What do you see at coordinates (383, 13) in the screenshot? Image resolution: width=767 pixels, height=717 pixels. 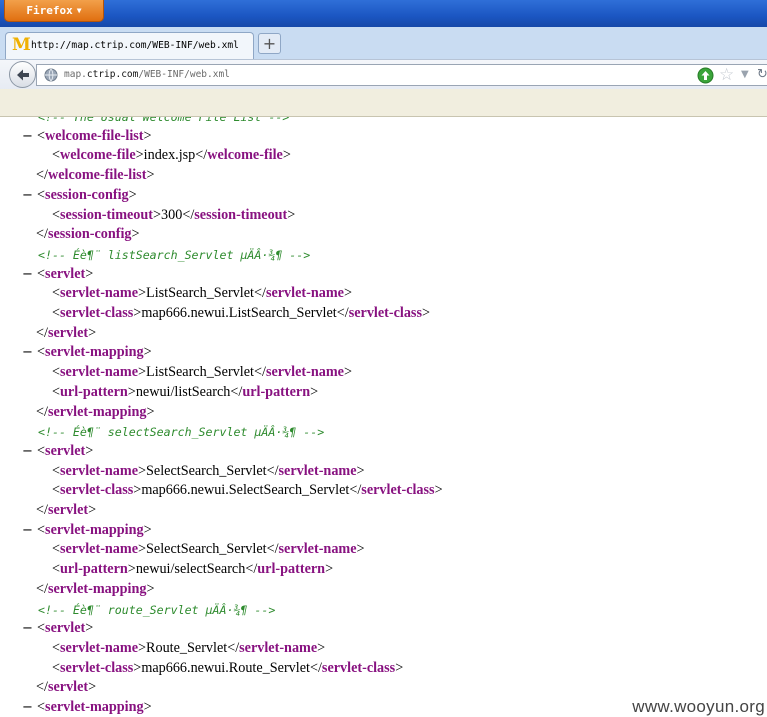 I see `window-titlebar: Firefox ▼` at bounding box center [383, 13].